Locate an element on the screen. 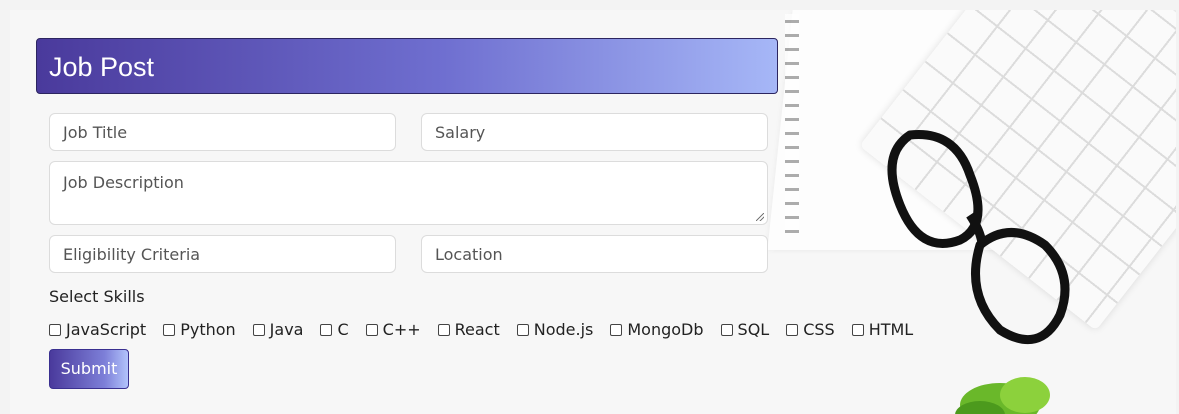  job-title-placeholder: Job Title is located at coordinates (95, 132).